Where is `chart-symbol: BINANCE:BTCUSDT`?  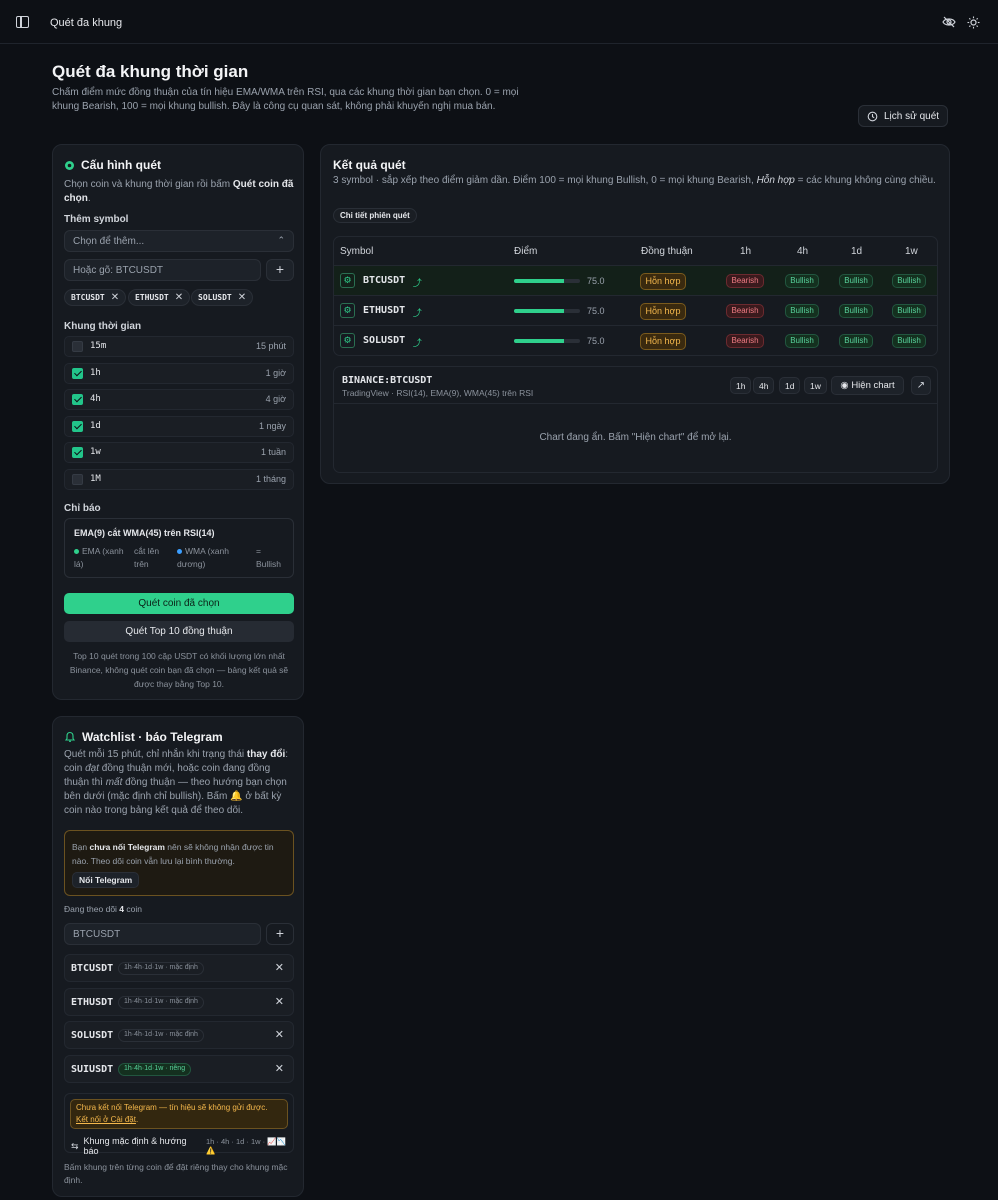
chart-symbol: BINANCE:BTCUSDT is located at coordinates (387, 380).